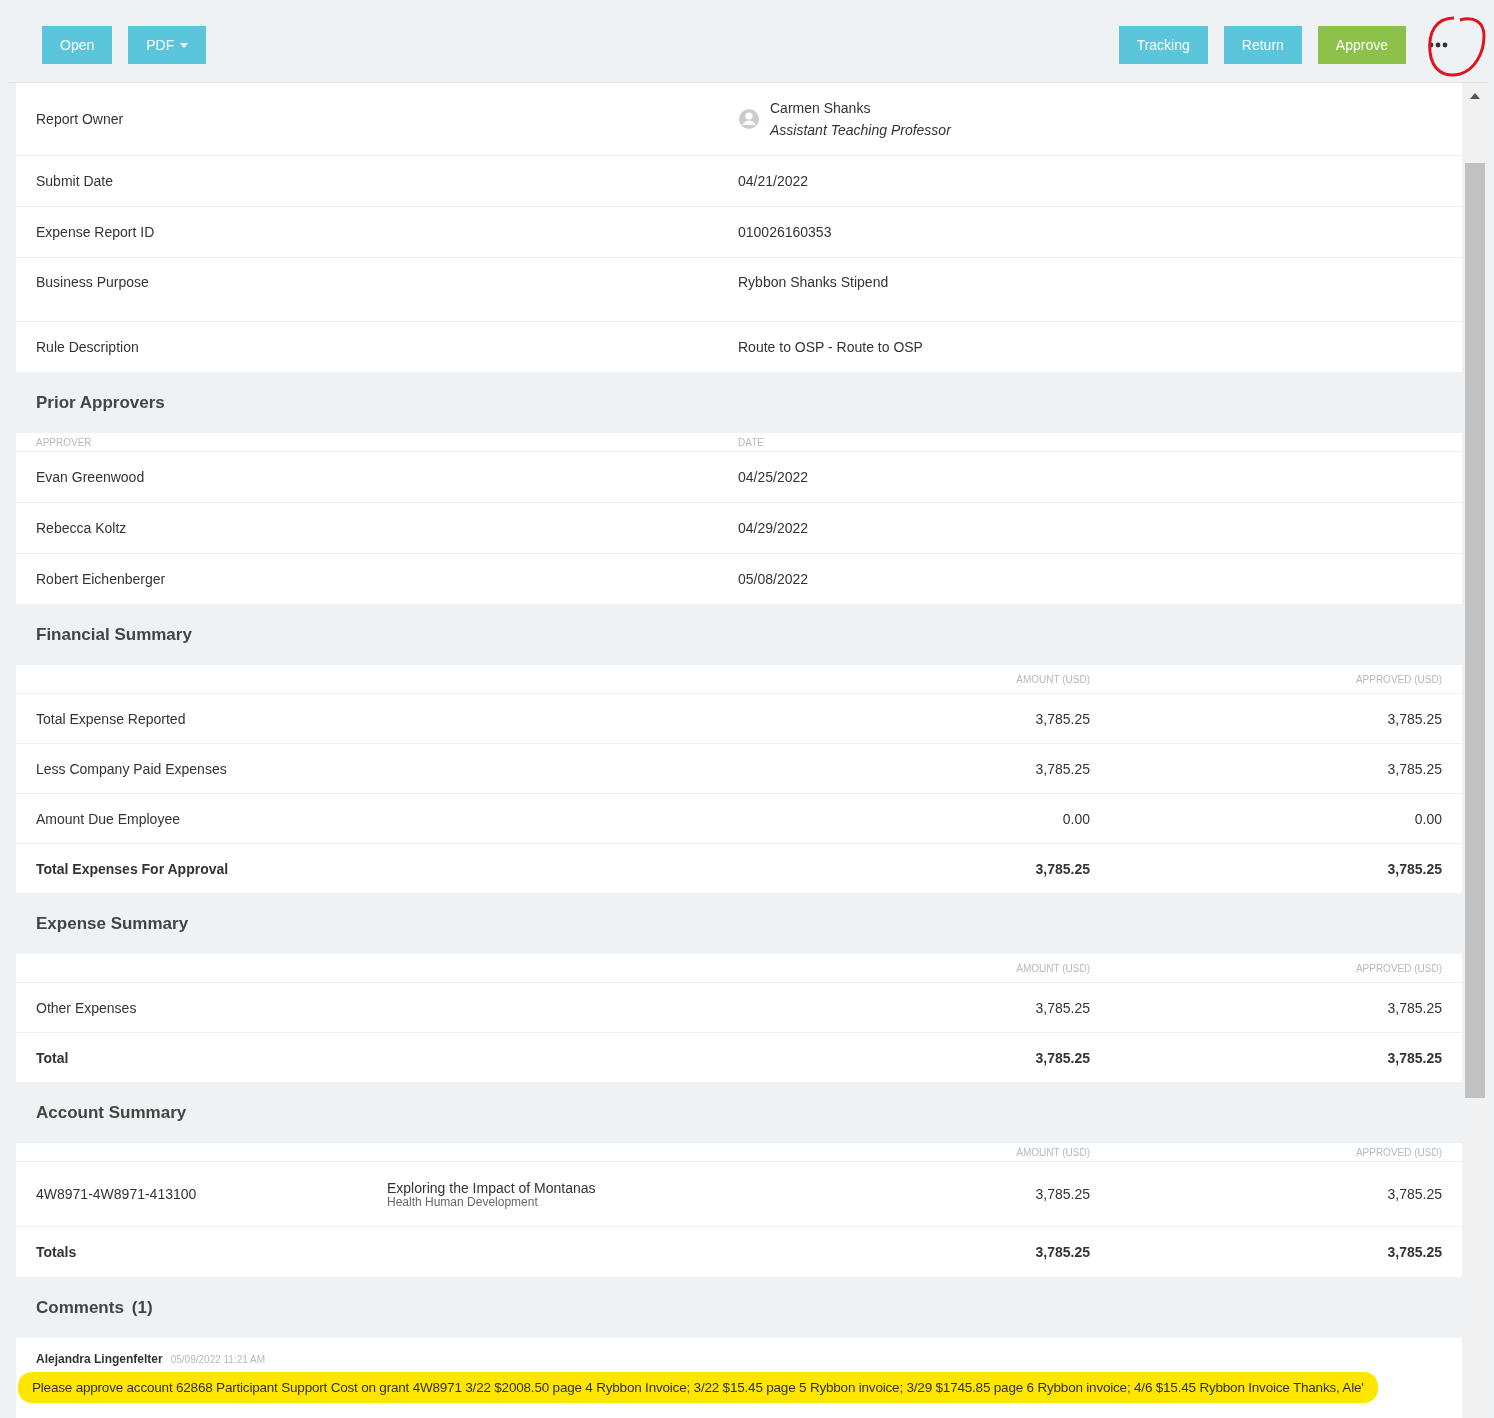 This screenshot has width=1494, height=1418. I want to click on caret-icon, so click(184, 45).